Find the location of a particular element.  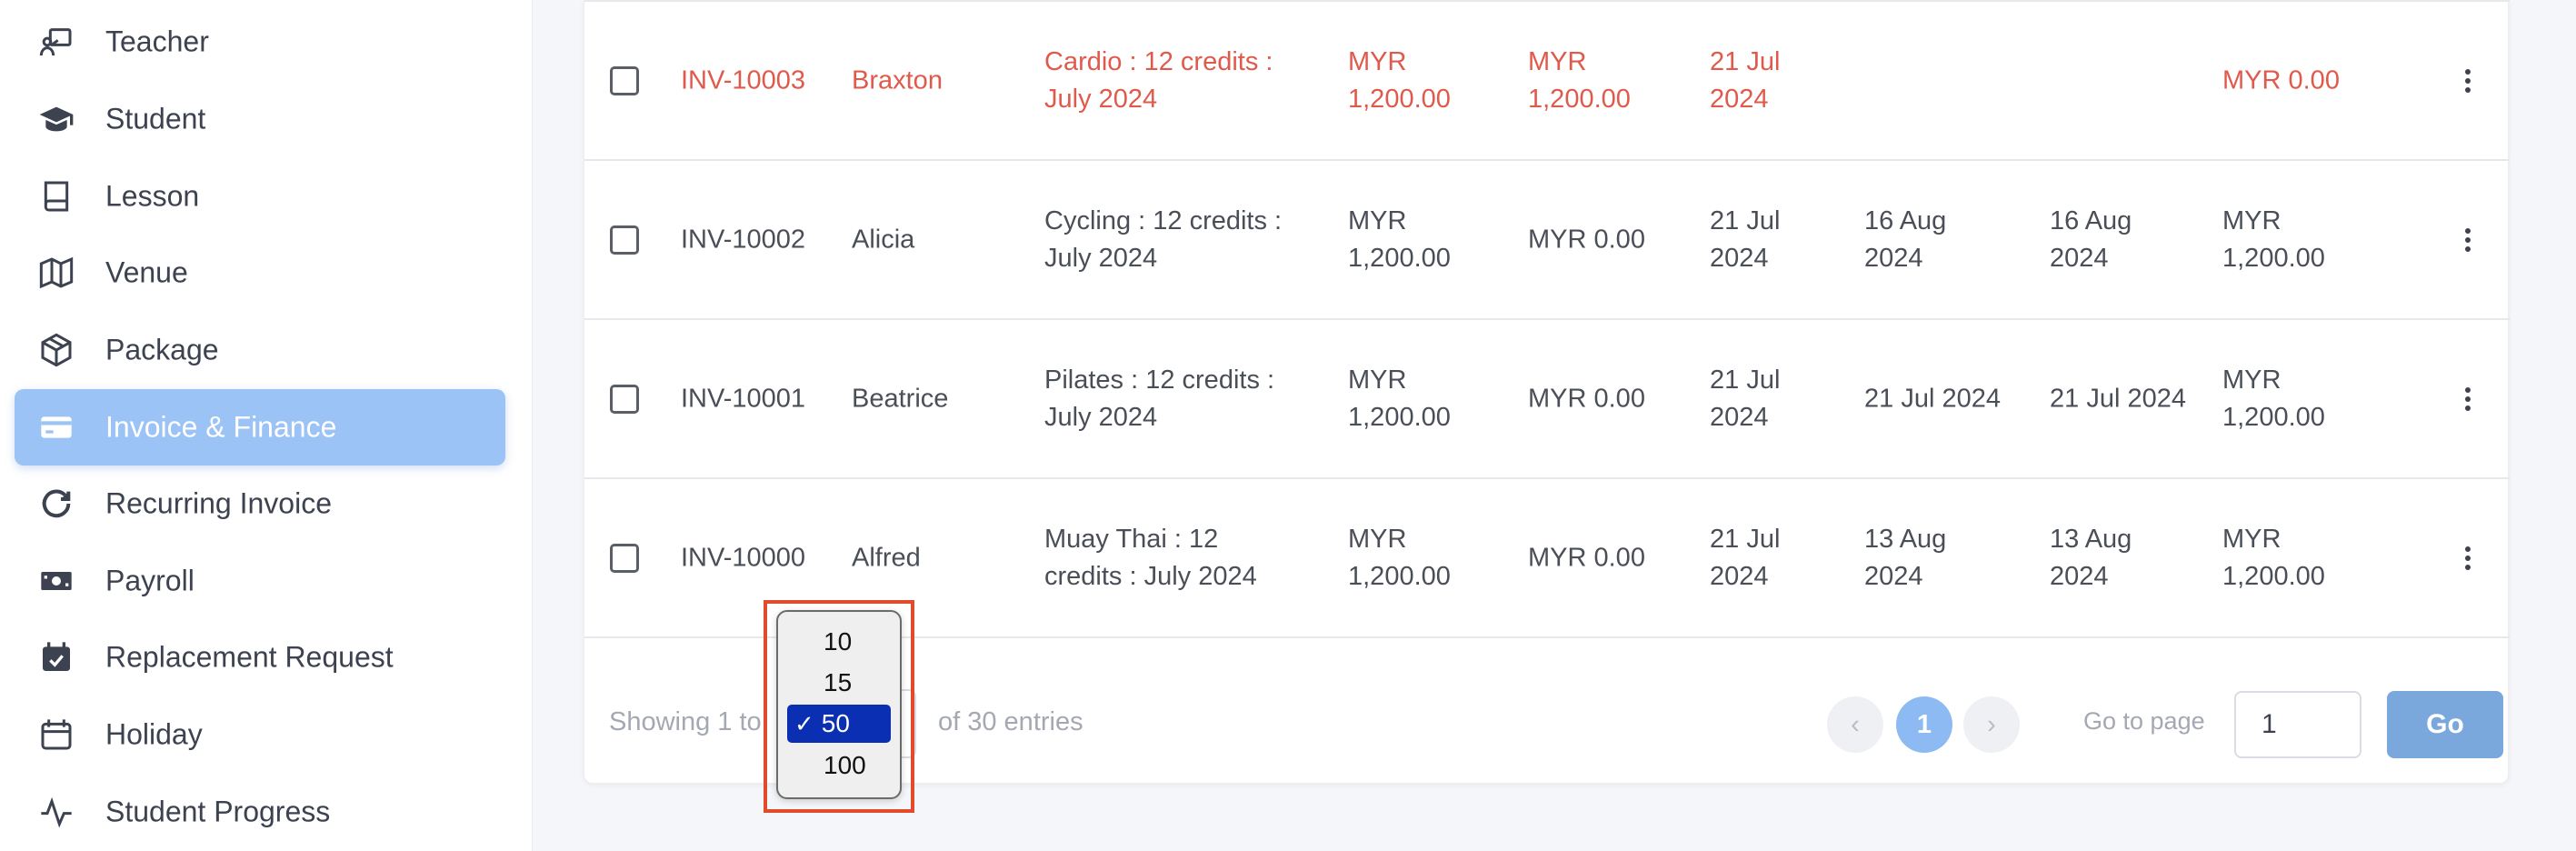

sidebar-item-recurring-invoice: Recurring Invoice is located at coordinates (260, 504).